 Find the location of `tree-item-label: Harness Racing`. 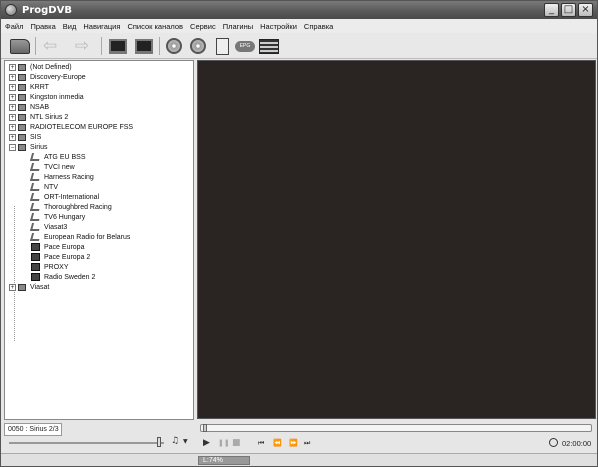

tree-item-label: Harness Racing is located at coordinates (69, 177).